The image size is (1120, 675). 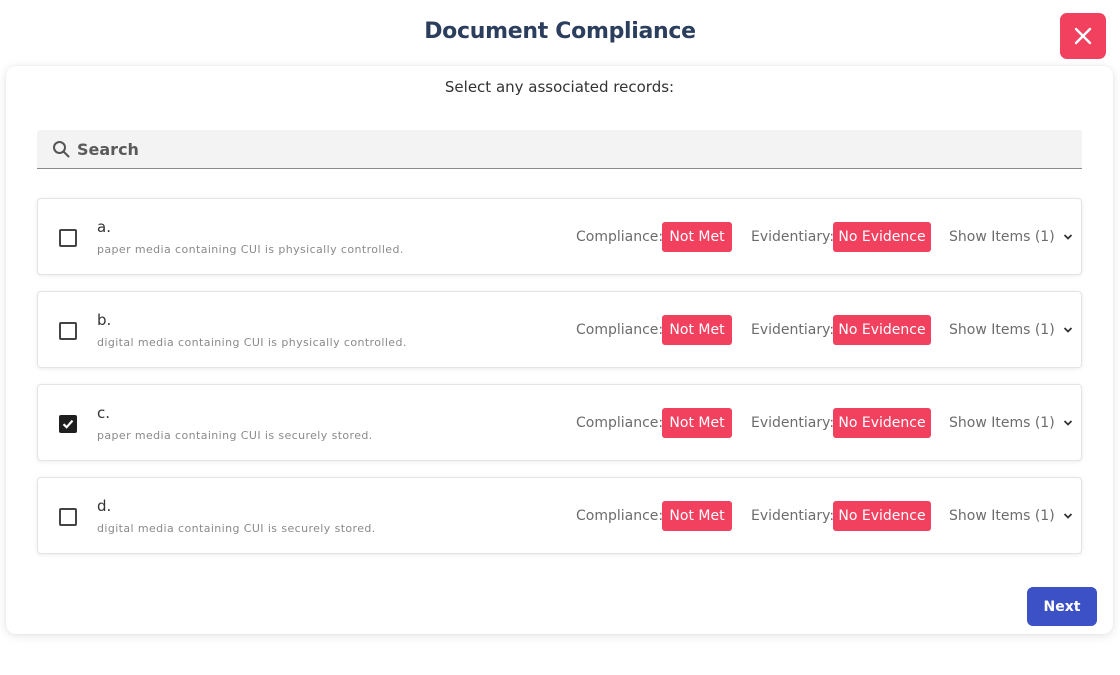 What do you see at coordinates (68, 331) in the screenshot?
I see `record-checkbox-b` at bounding box center [68, 331].